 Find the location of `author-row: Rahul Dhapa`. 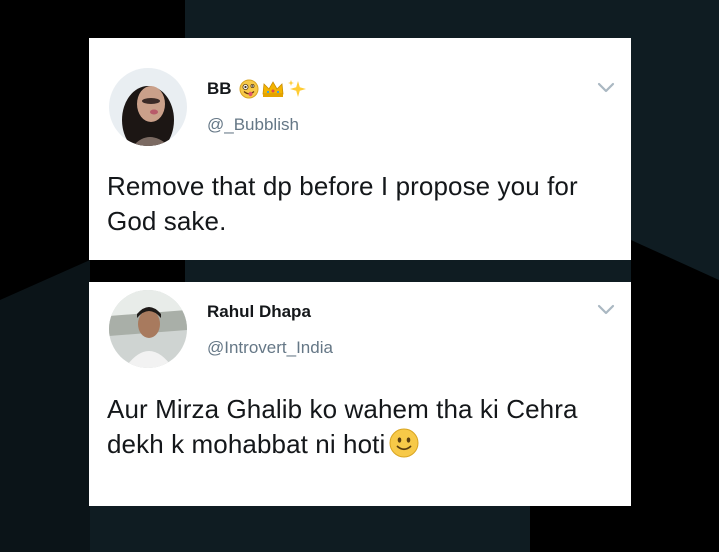

author-row: Rahul Dhapa is located at coordinates (259, 312).